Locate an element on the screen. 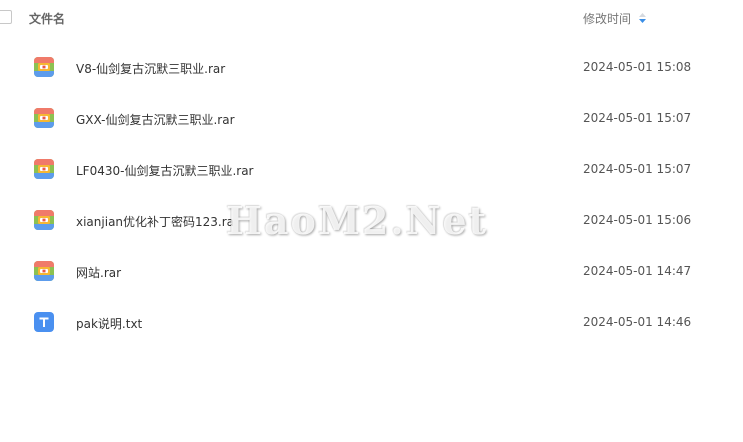  file-modified-time: 2024-05-01 15:06 is located at coordinates (637, 220).